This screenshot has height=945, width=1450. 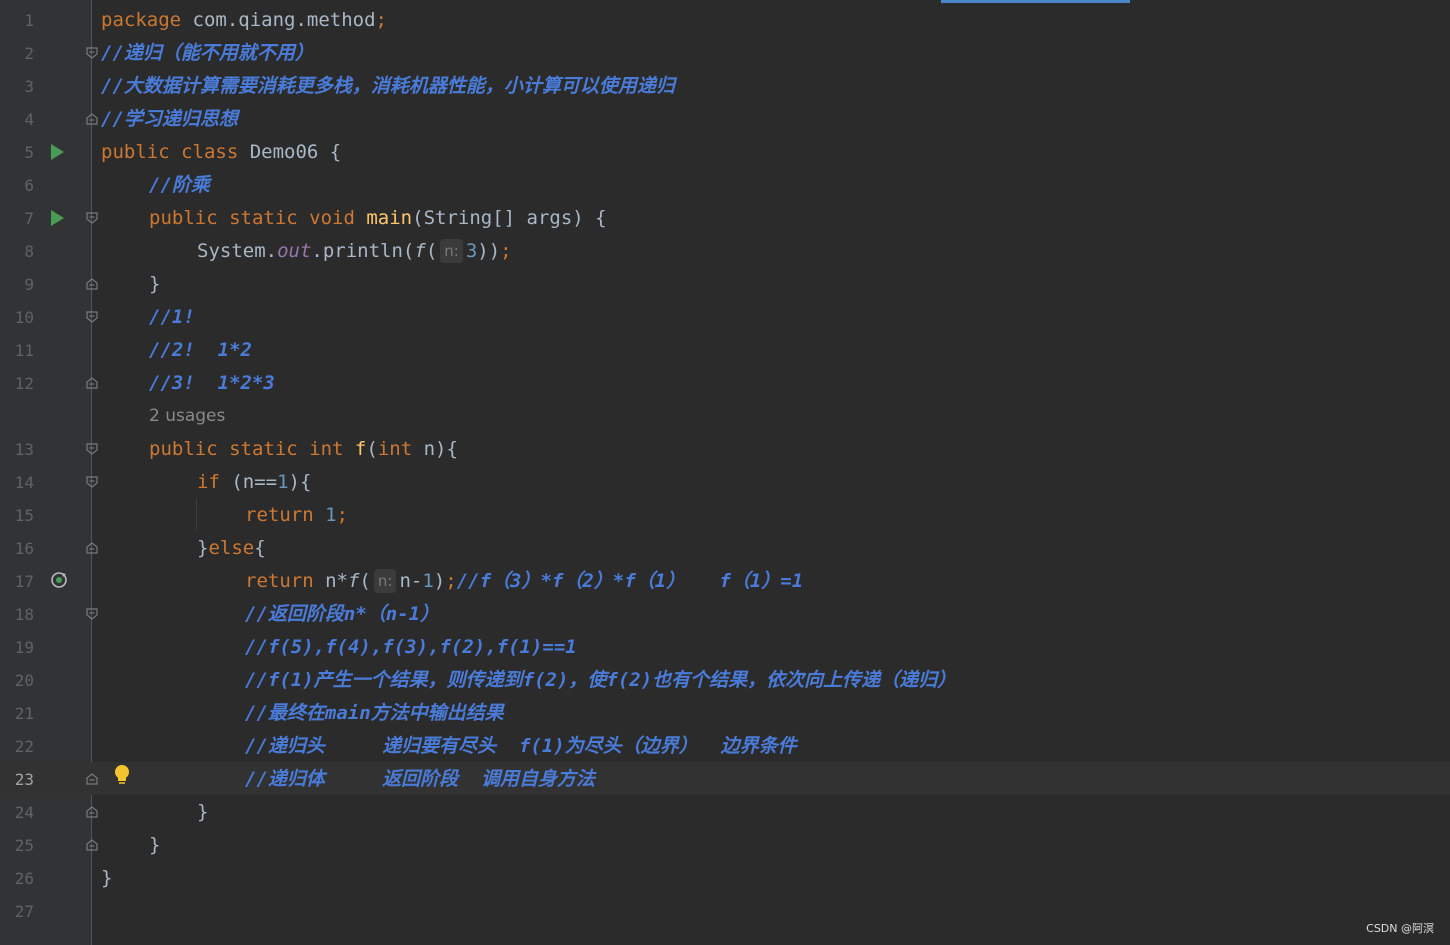 I want to click on line-number: 9, so click(x=17, y=284).